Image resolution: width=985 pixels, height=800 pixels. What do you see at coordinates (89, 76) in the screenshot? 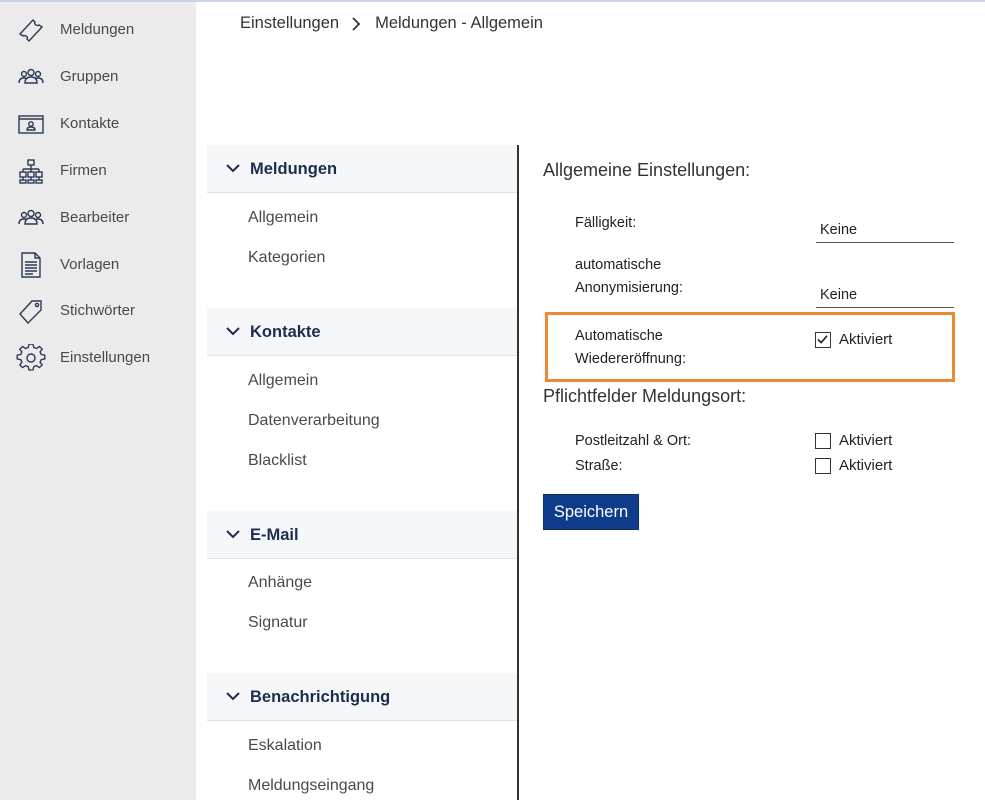
I see `nav-label: Gruppen` at bounding box center [89, 76].